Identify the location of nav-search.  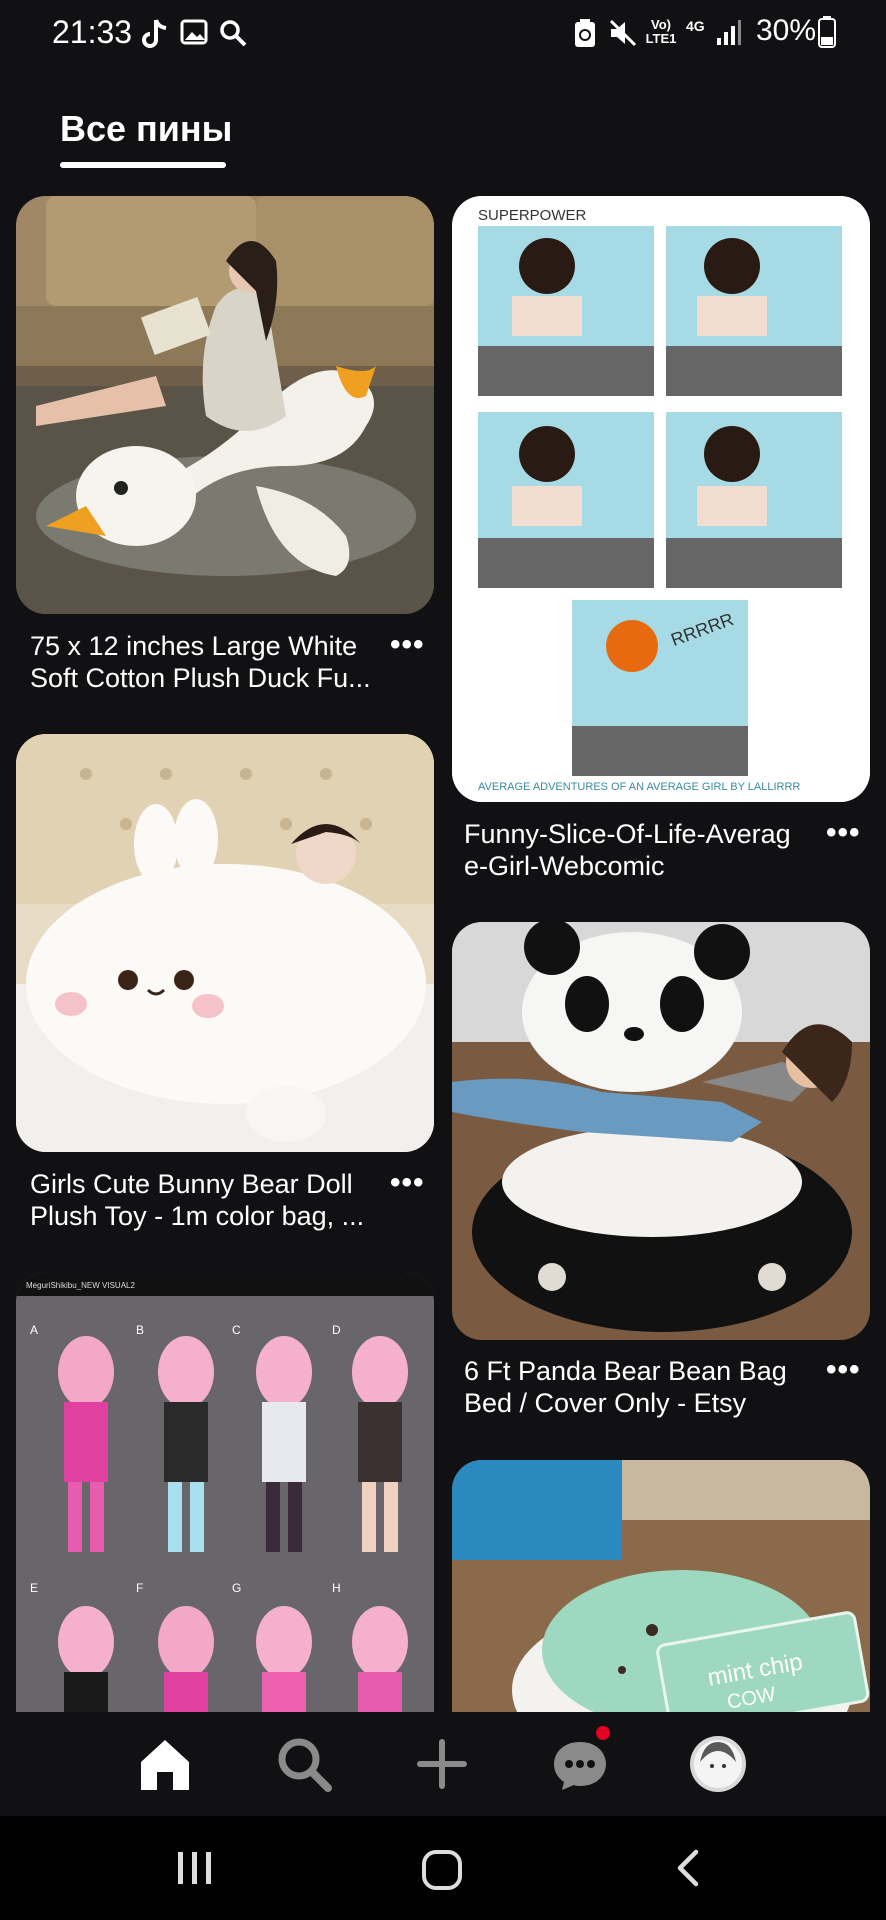
(304, 1764).